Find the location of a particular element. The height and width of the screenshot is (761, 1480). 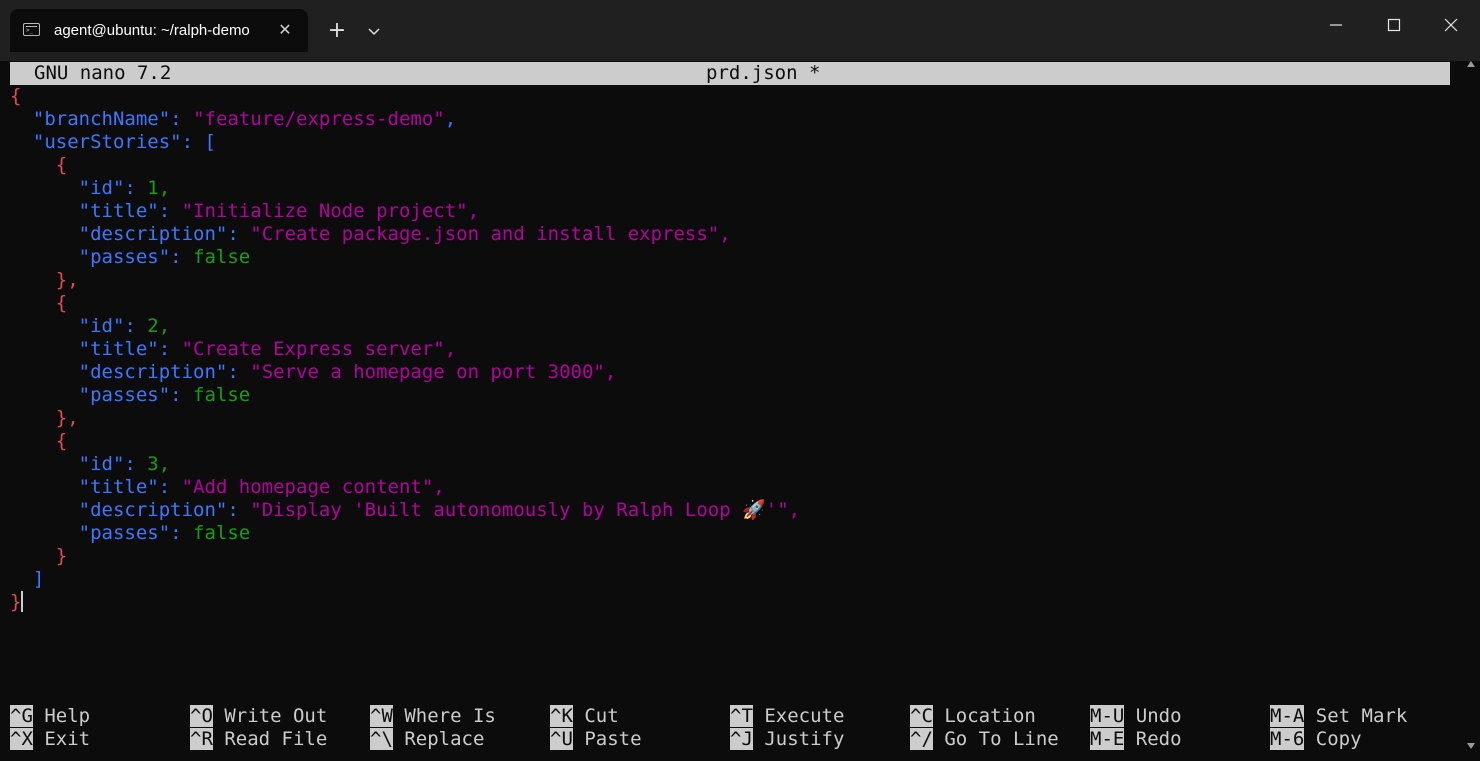

terminal-tab: >_ agent@ubuntu: ~/ralph-demo ✕ is located at coordinates (159, 30).